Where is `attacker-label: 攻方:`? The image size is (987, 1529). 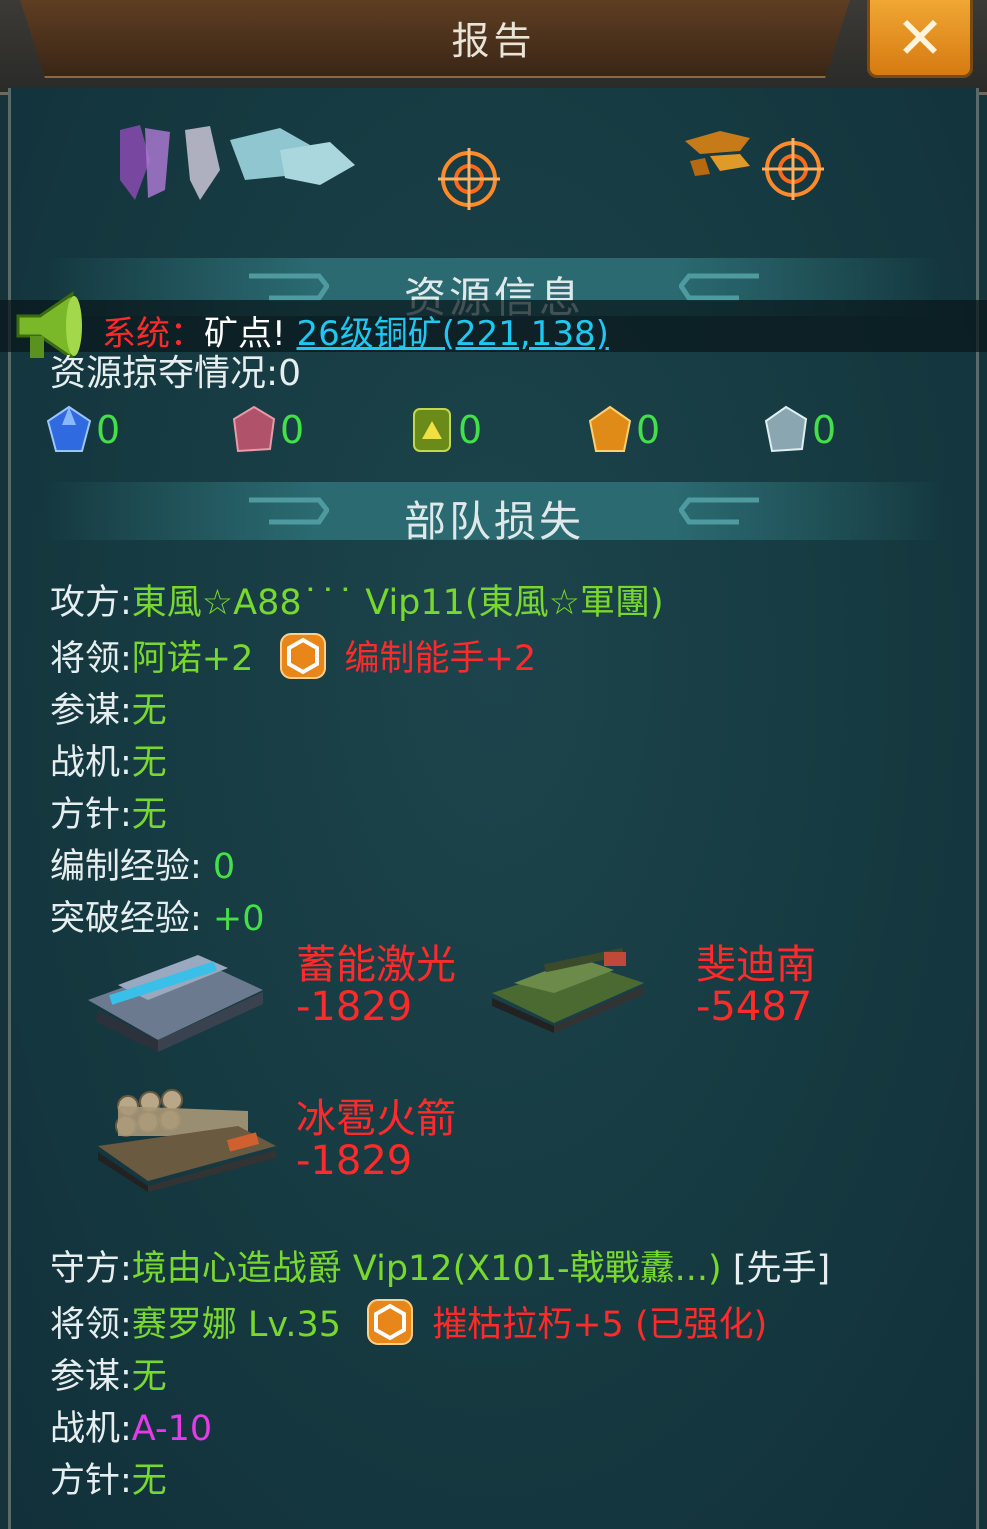 attacker-label: 攻方: is located at coordinates (91, 603).